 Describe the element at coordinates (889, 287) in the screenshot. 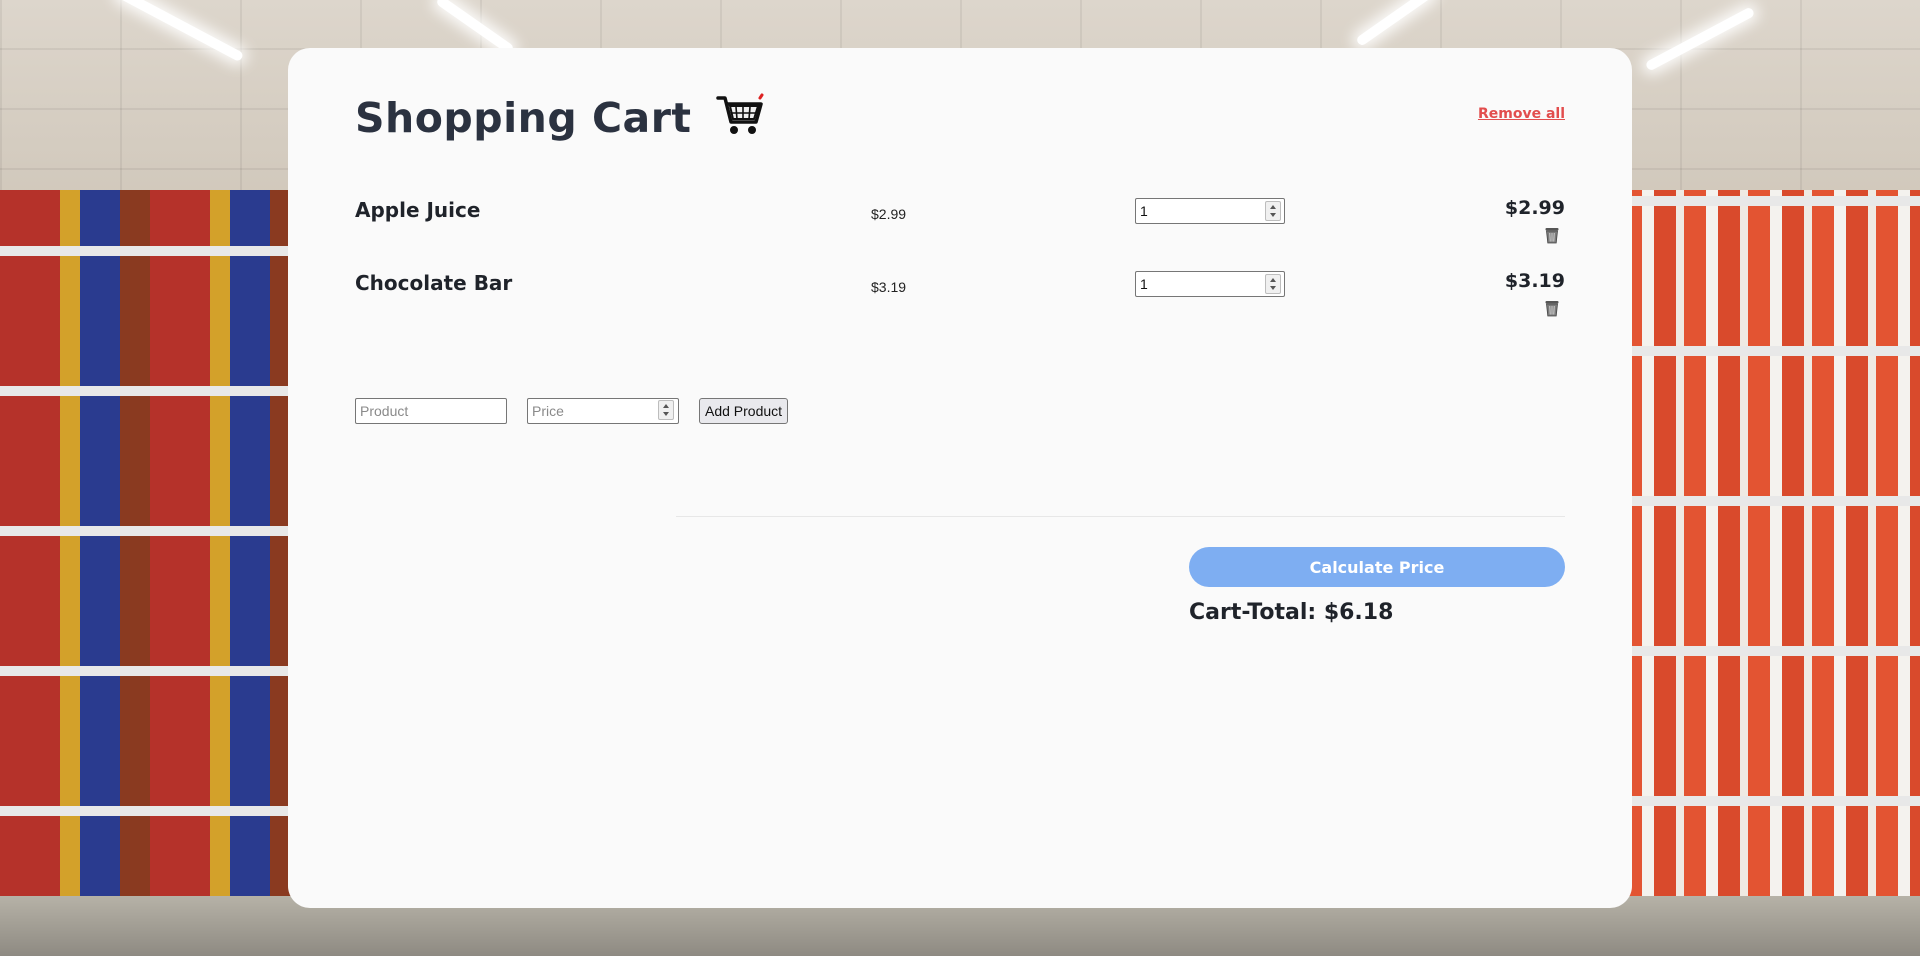

I see `item-unit-price: $3.19` at that location.